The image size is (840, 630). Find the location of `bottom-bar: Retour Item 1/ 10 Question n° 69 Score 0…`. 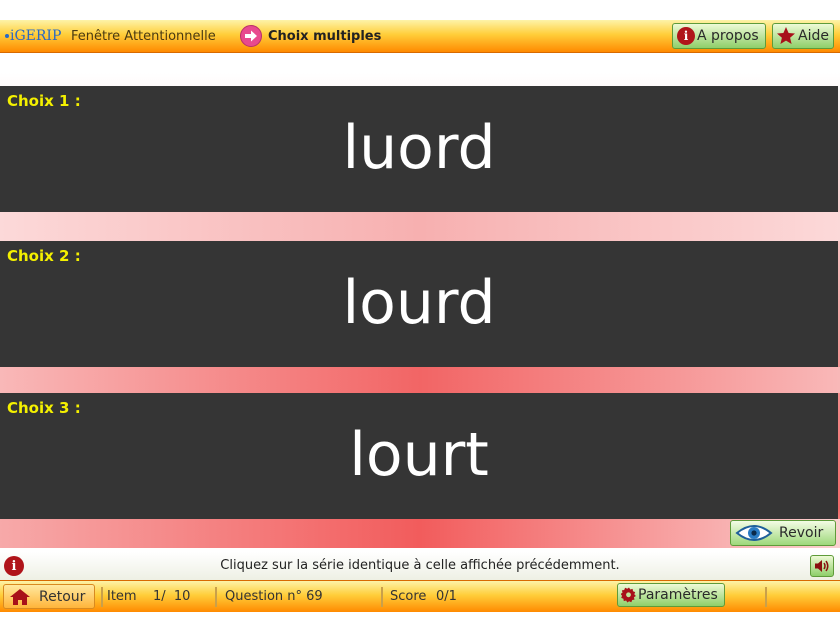

bottom-bar: Retour Item 1/ 10 Question n° 69 Score 0… is located at coordinates (420, 596).